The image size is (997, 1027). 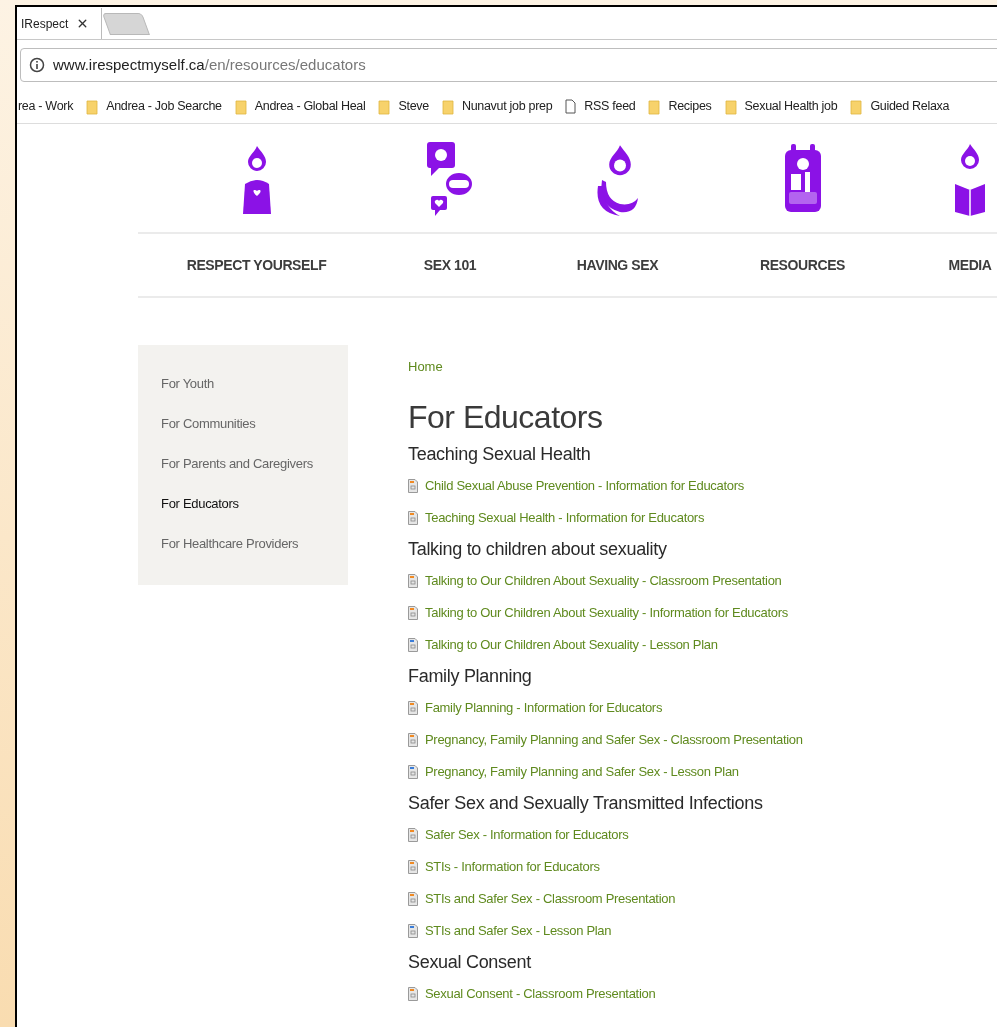 I want to click on nav-link: SEX 101, so click(x=450, y=265).